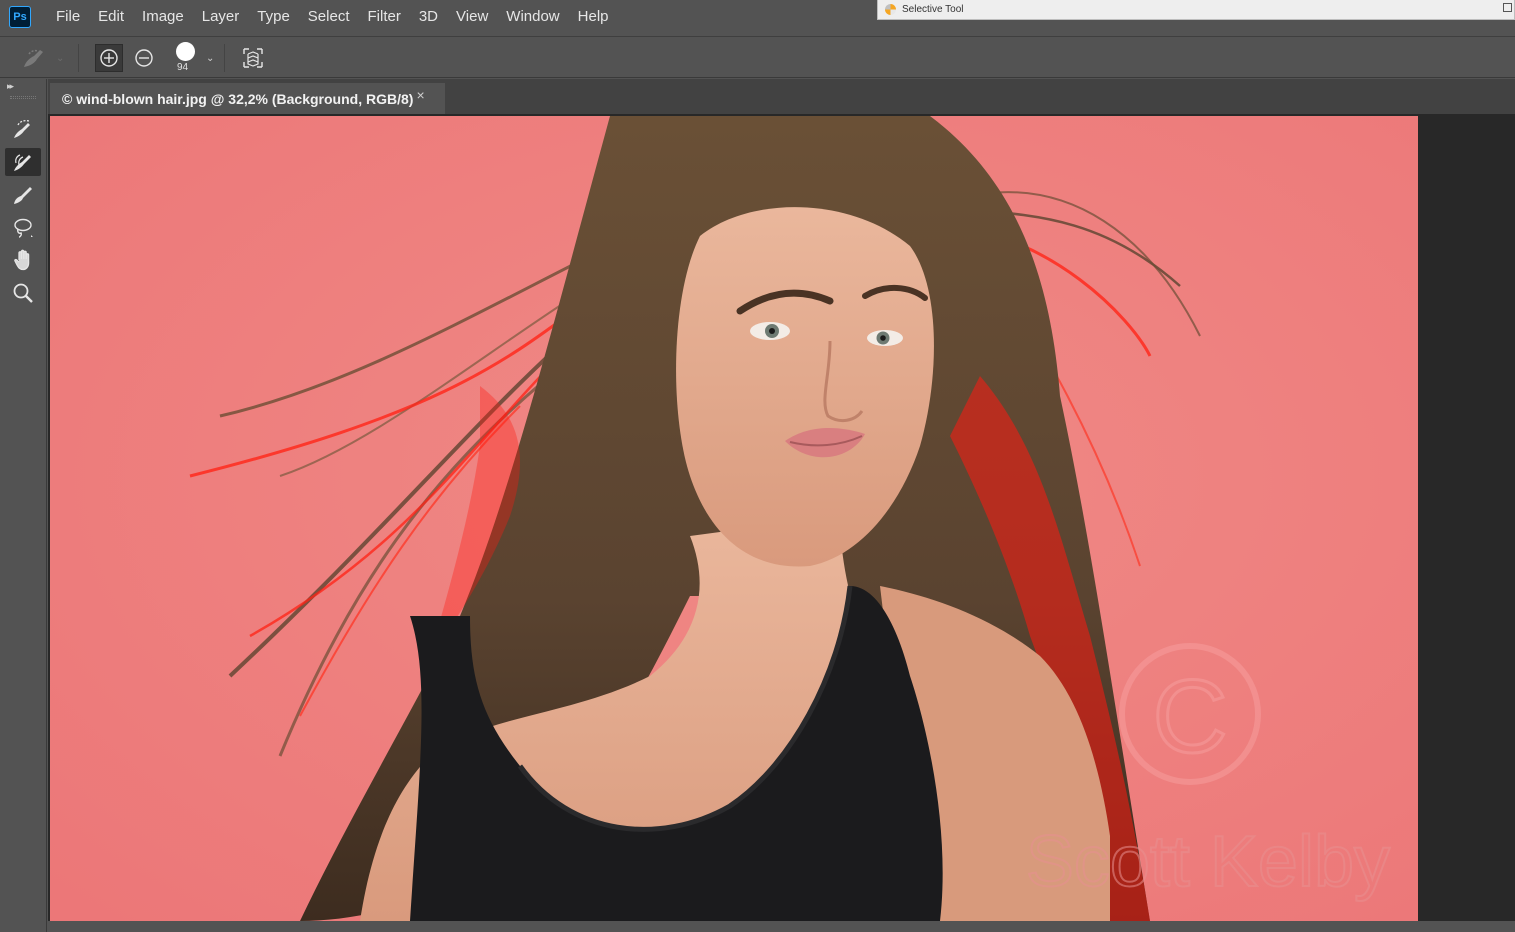 This screenshot has height=932, width=1515. What do you see at coordinates (20, 17) in the screenshot?
I see `photoshop-logo-icon: Ps` at bounding box center [20, 17].